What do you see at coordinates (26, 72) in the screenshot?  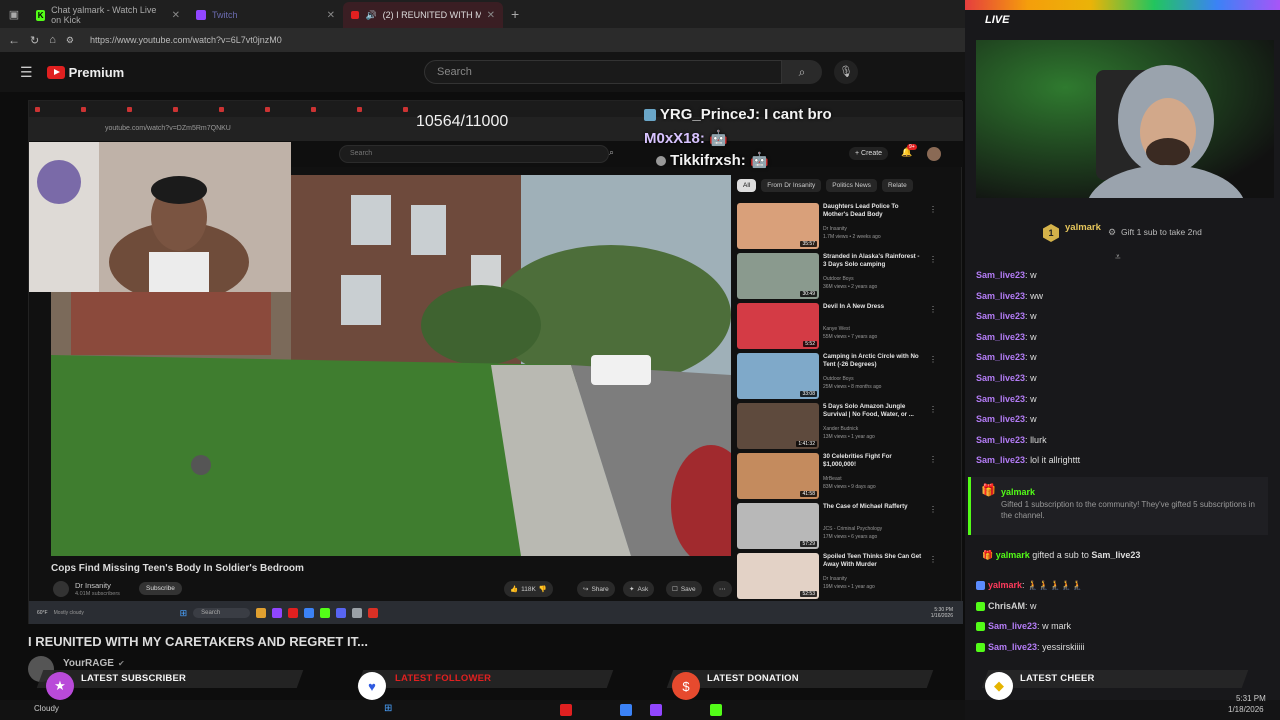 I see `hamburger-menu-icon: ☰` at bounding box center [26, 72].